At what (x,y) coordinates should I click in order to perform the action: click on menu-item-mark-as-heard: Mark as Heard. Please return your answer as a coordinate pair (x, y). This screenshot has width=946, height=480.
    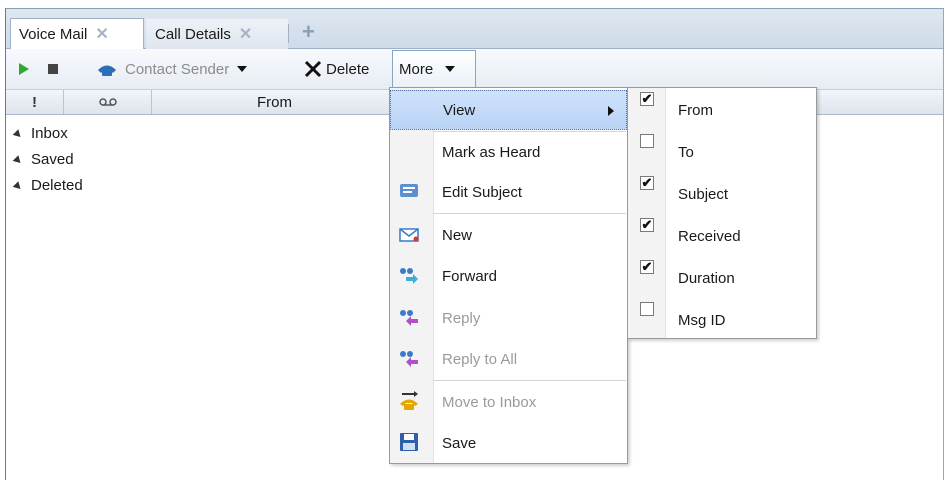
    Looking at the image, I should click on (508, 152).